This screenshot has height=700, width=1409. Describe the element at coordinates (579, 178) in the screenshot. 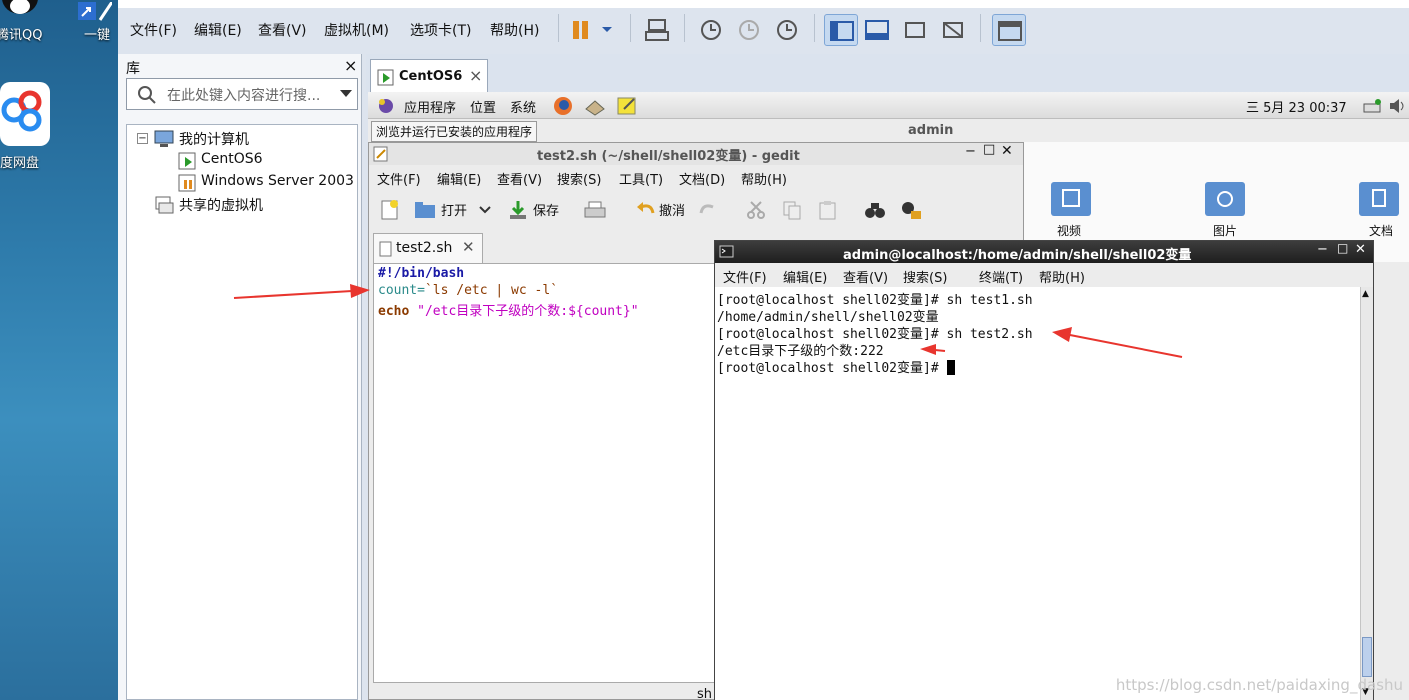

I see `gedit-menu-search: 搜索(S)` at that location.